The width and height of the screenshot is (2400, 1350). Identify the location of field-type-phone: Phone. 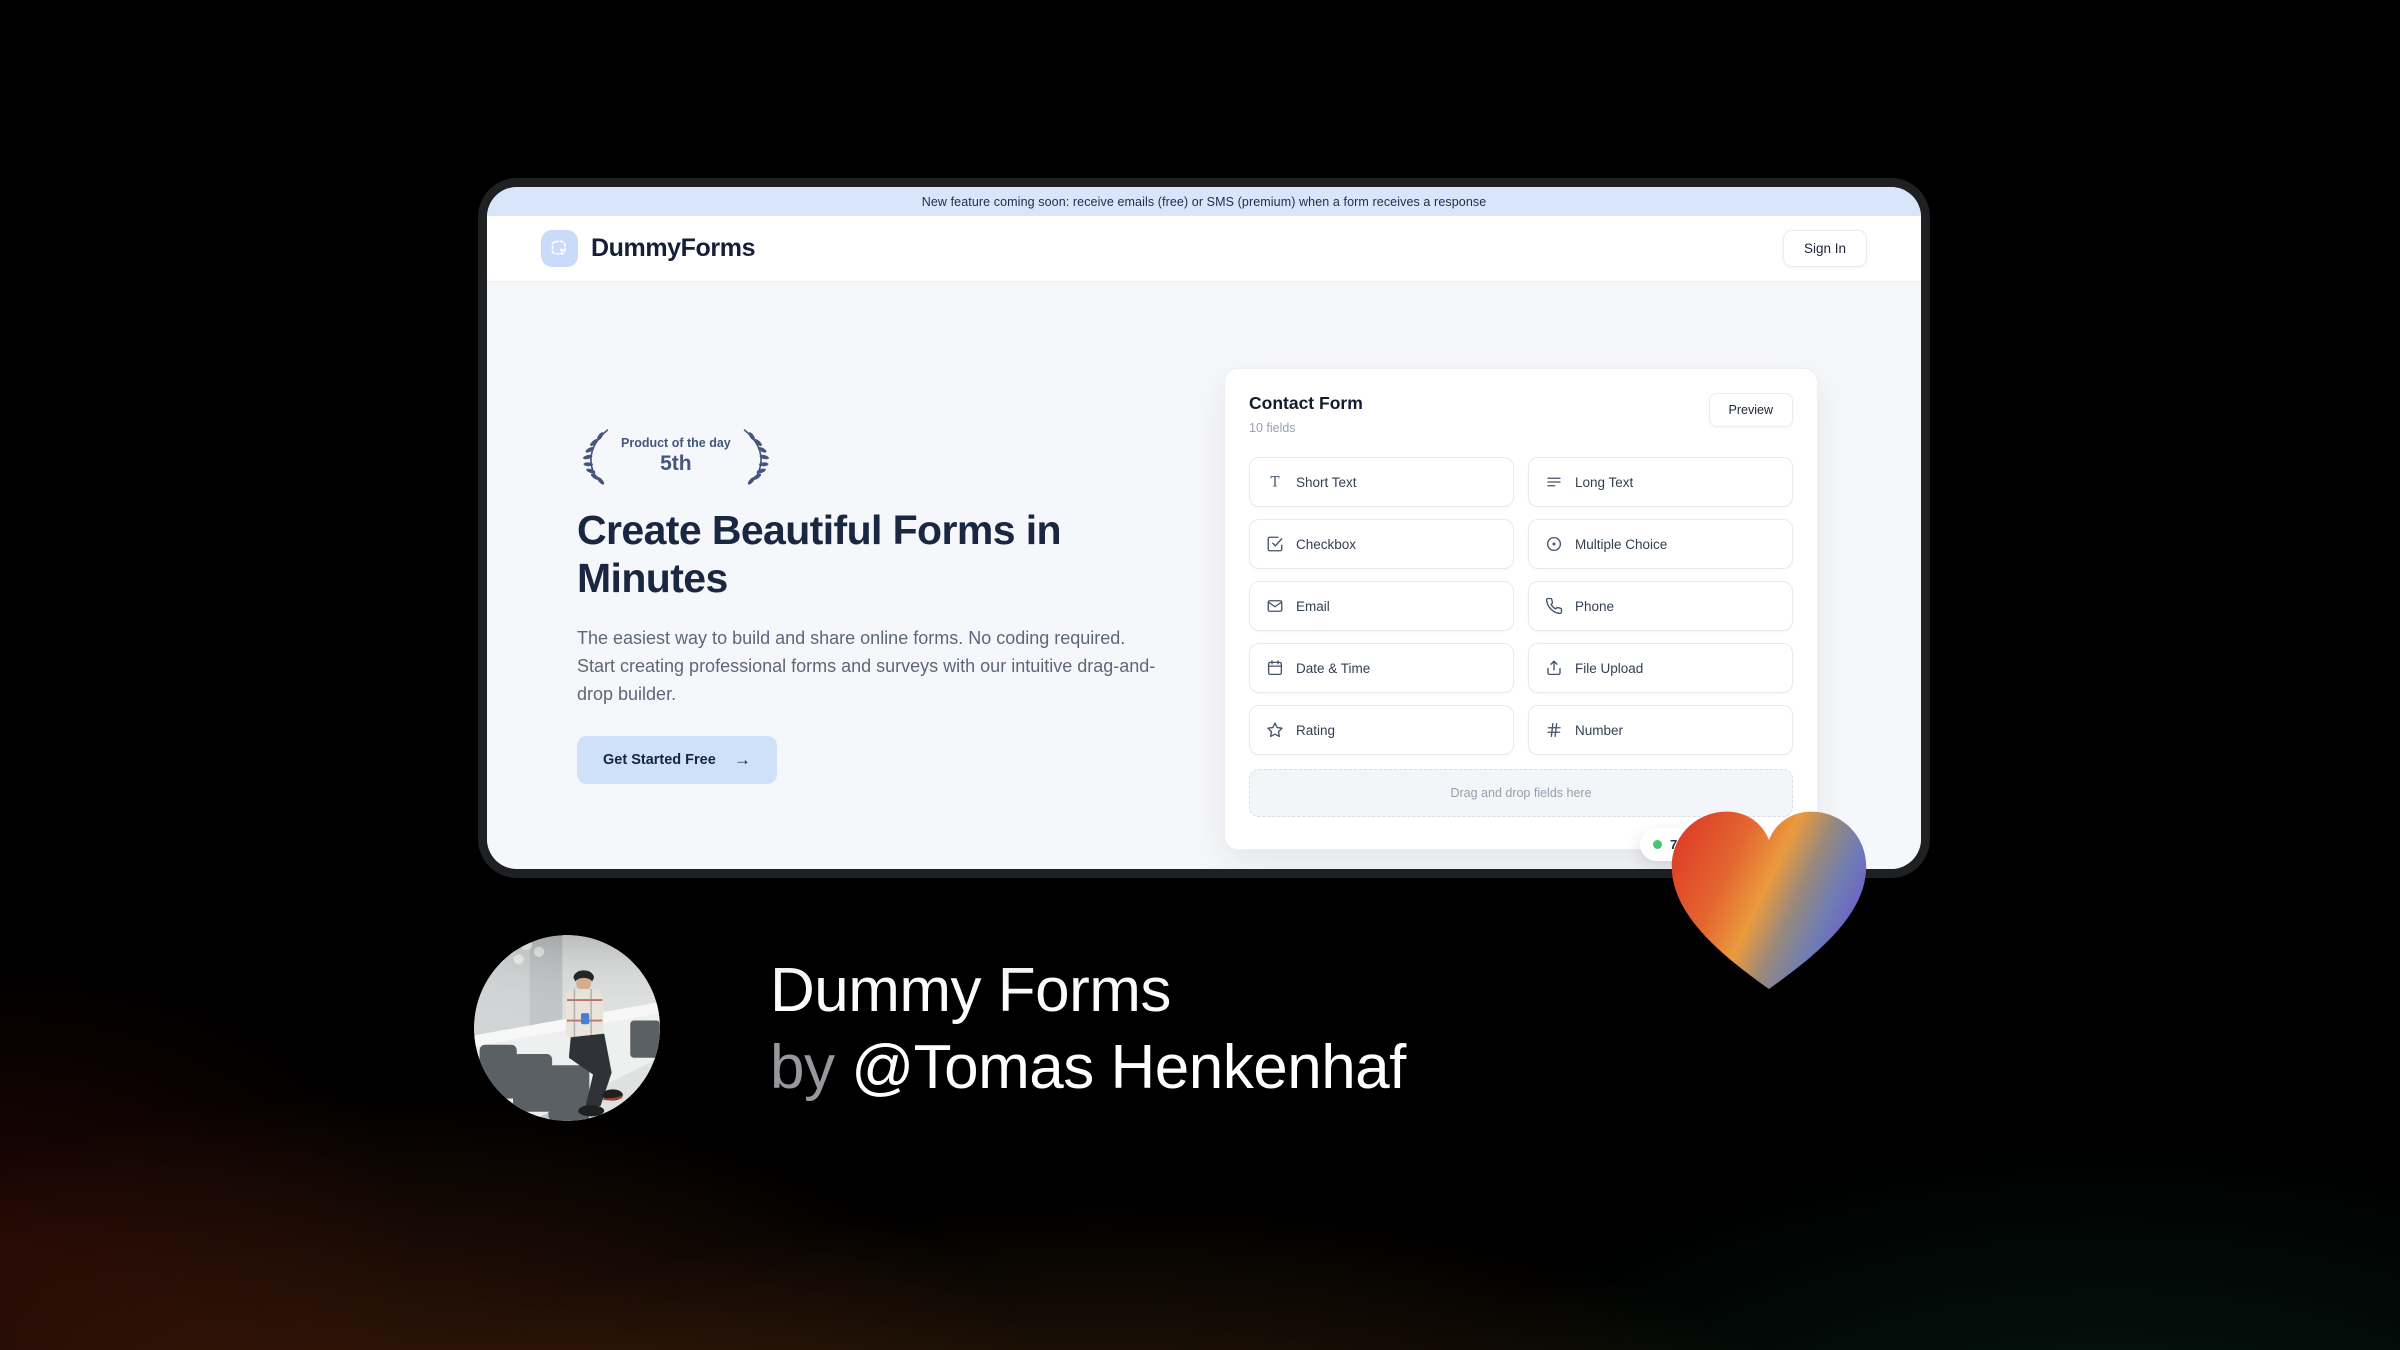
(1660, 606).